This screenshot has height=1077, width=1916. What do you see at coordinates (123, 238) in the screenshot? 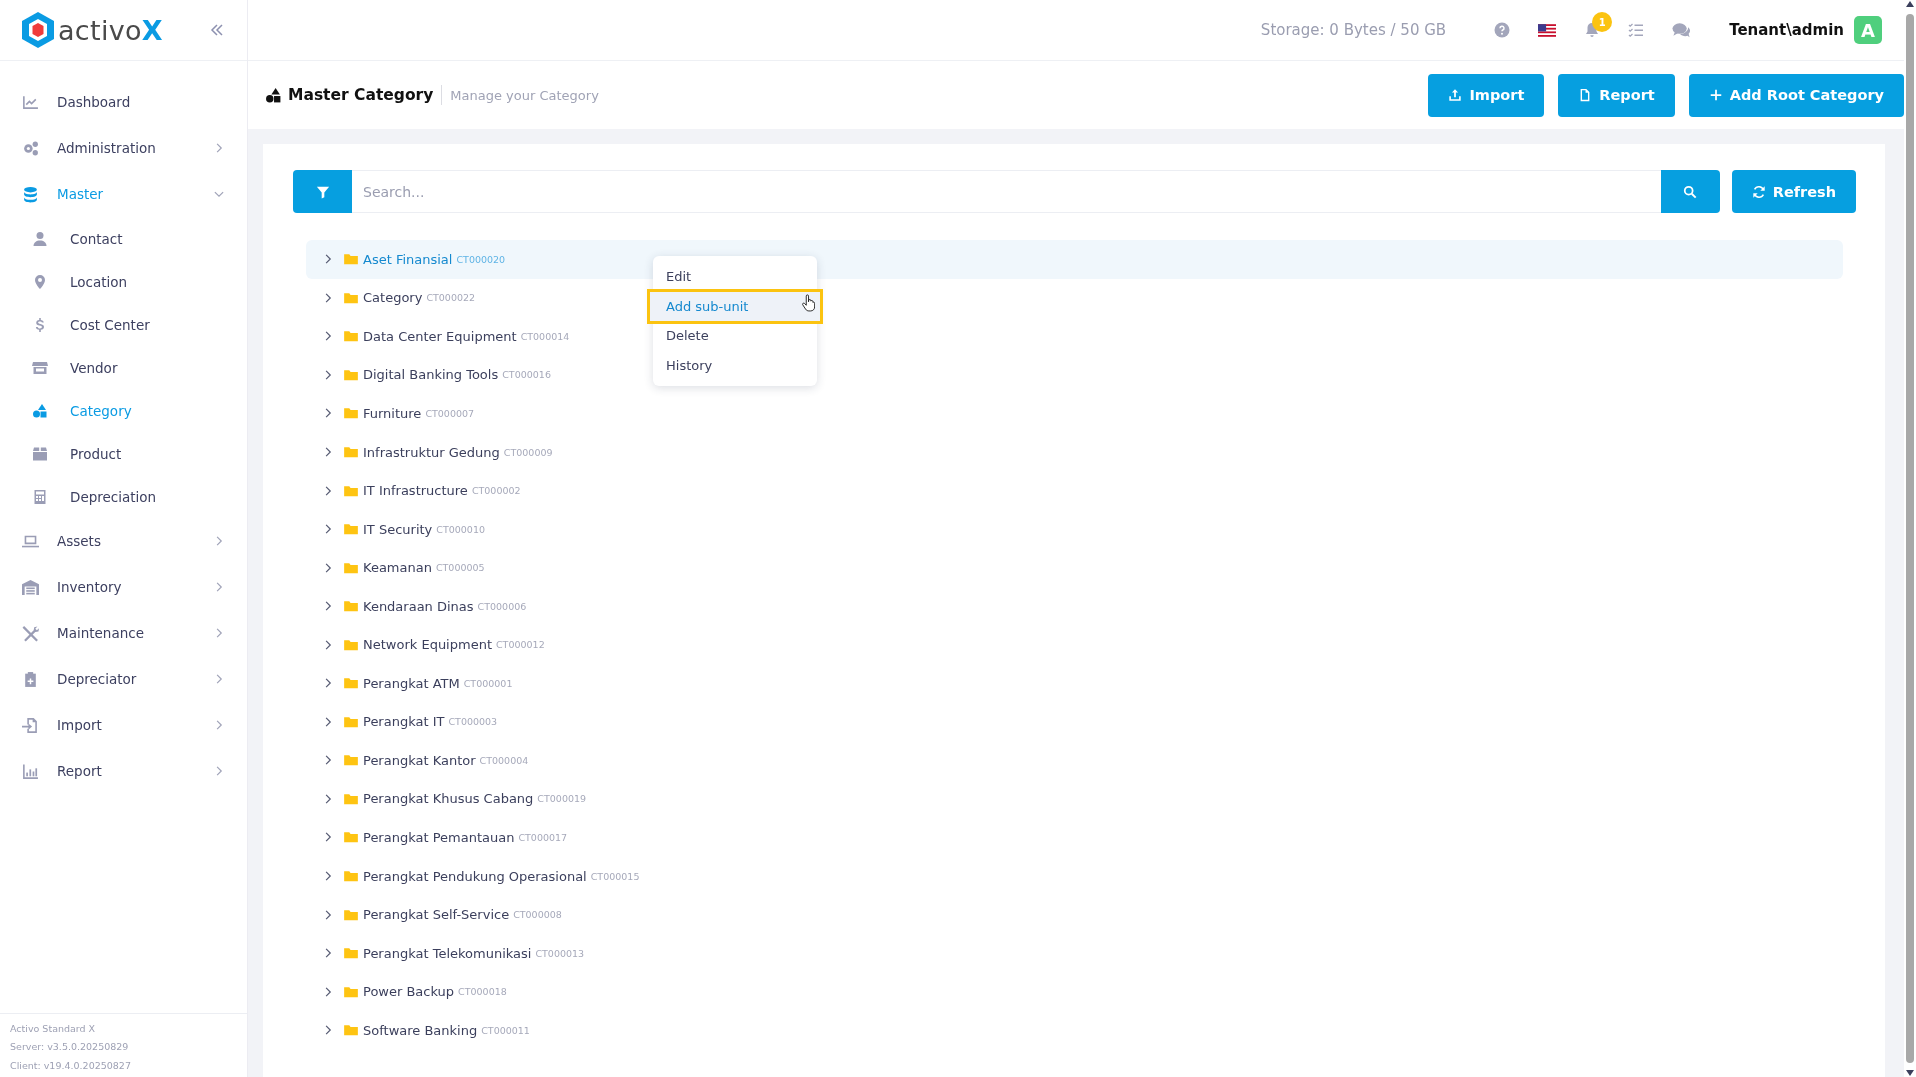
I see `sidebar-subitem: Contact` at bounding box center [123, 238].